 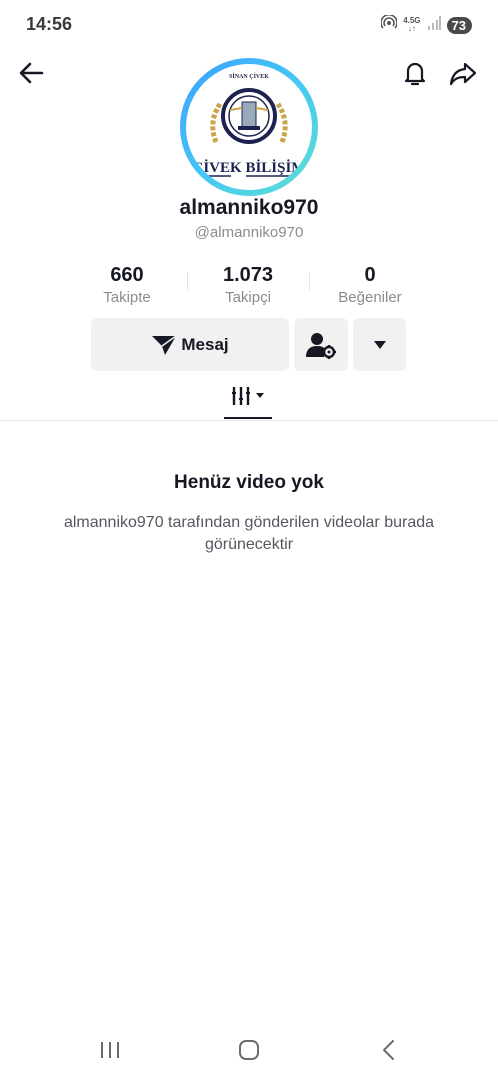 I want to click on following-count: 660, so click(x=127, y=275).